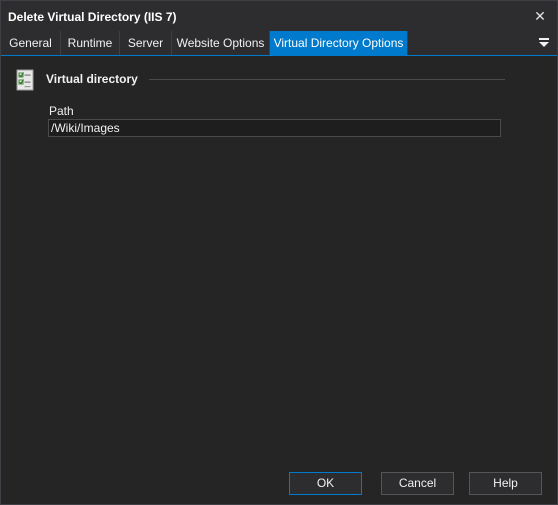 The image size is (558, 505). Describe the element at coordinates (92, 17) in the screenshot. I see `window-title: Delete Virtual Directory (IIS 7)` at that location.